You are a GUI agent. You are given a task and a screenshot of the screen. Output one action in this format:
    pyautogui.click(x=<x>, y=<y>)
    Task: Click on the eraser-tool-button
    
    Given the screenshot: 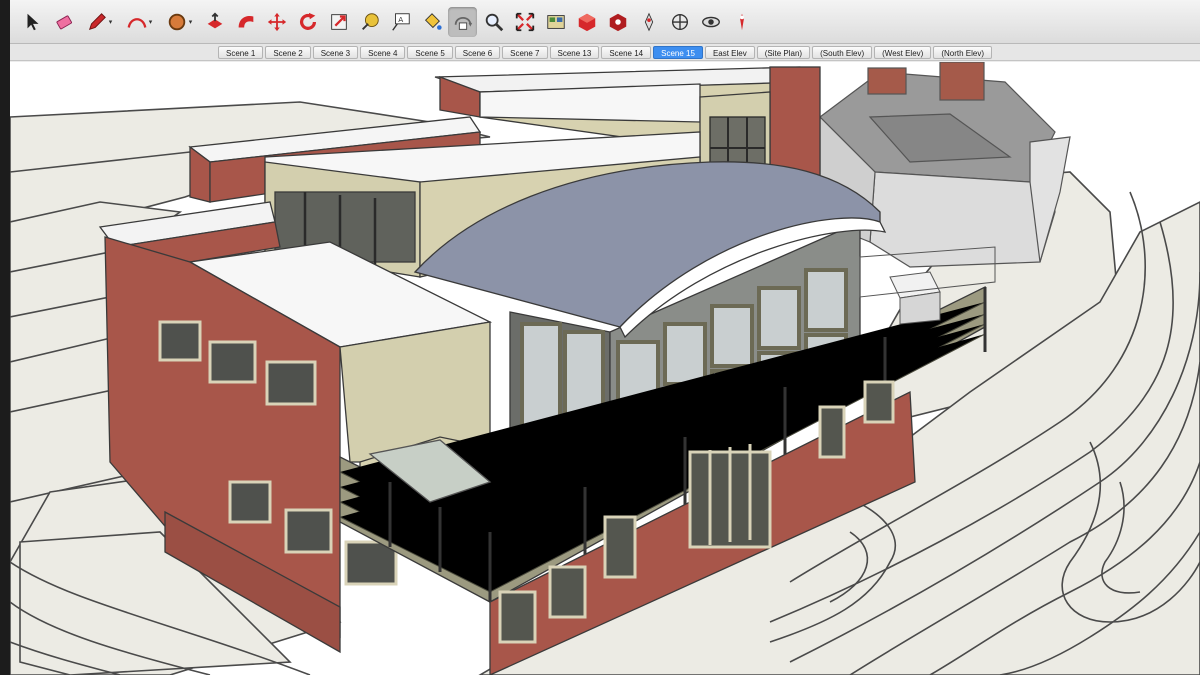 What is the action you would take?
    pyautogui.click(x=63, y=22)
    